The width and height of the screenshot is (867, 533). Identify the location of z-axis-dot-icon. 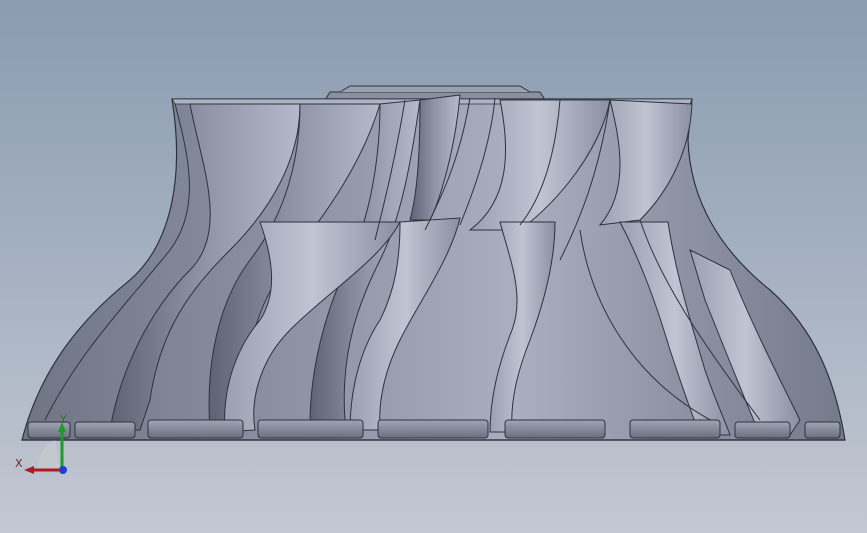
(63, 470).